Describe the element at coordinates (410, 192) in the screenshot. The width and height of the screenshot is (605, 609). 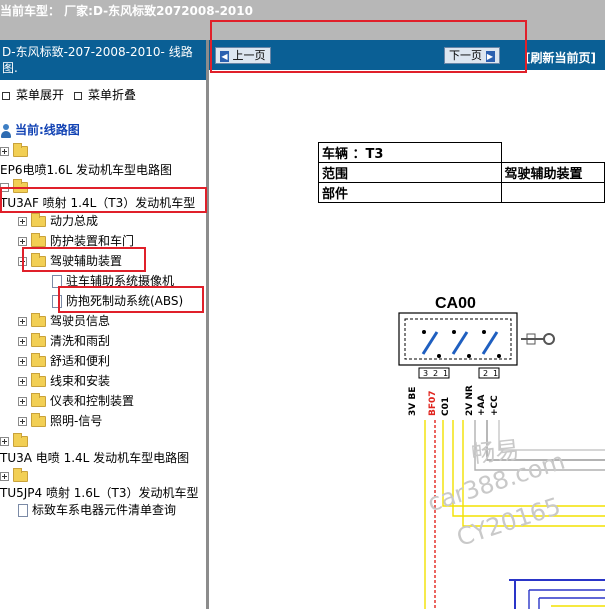
I see `part-label: 部件` at that location.